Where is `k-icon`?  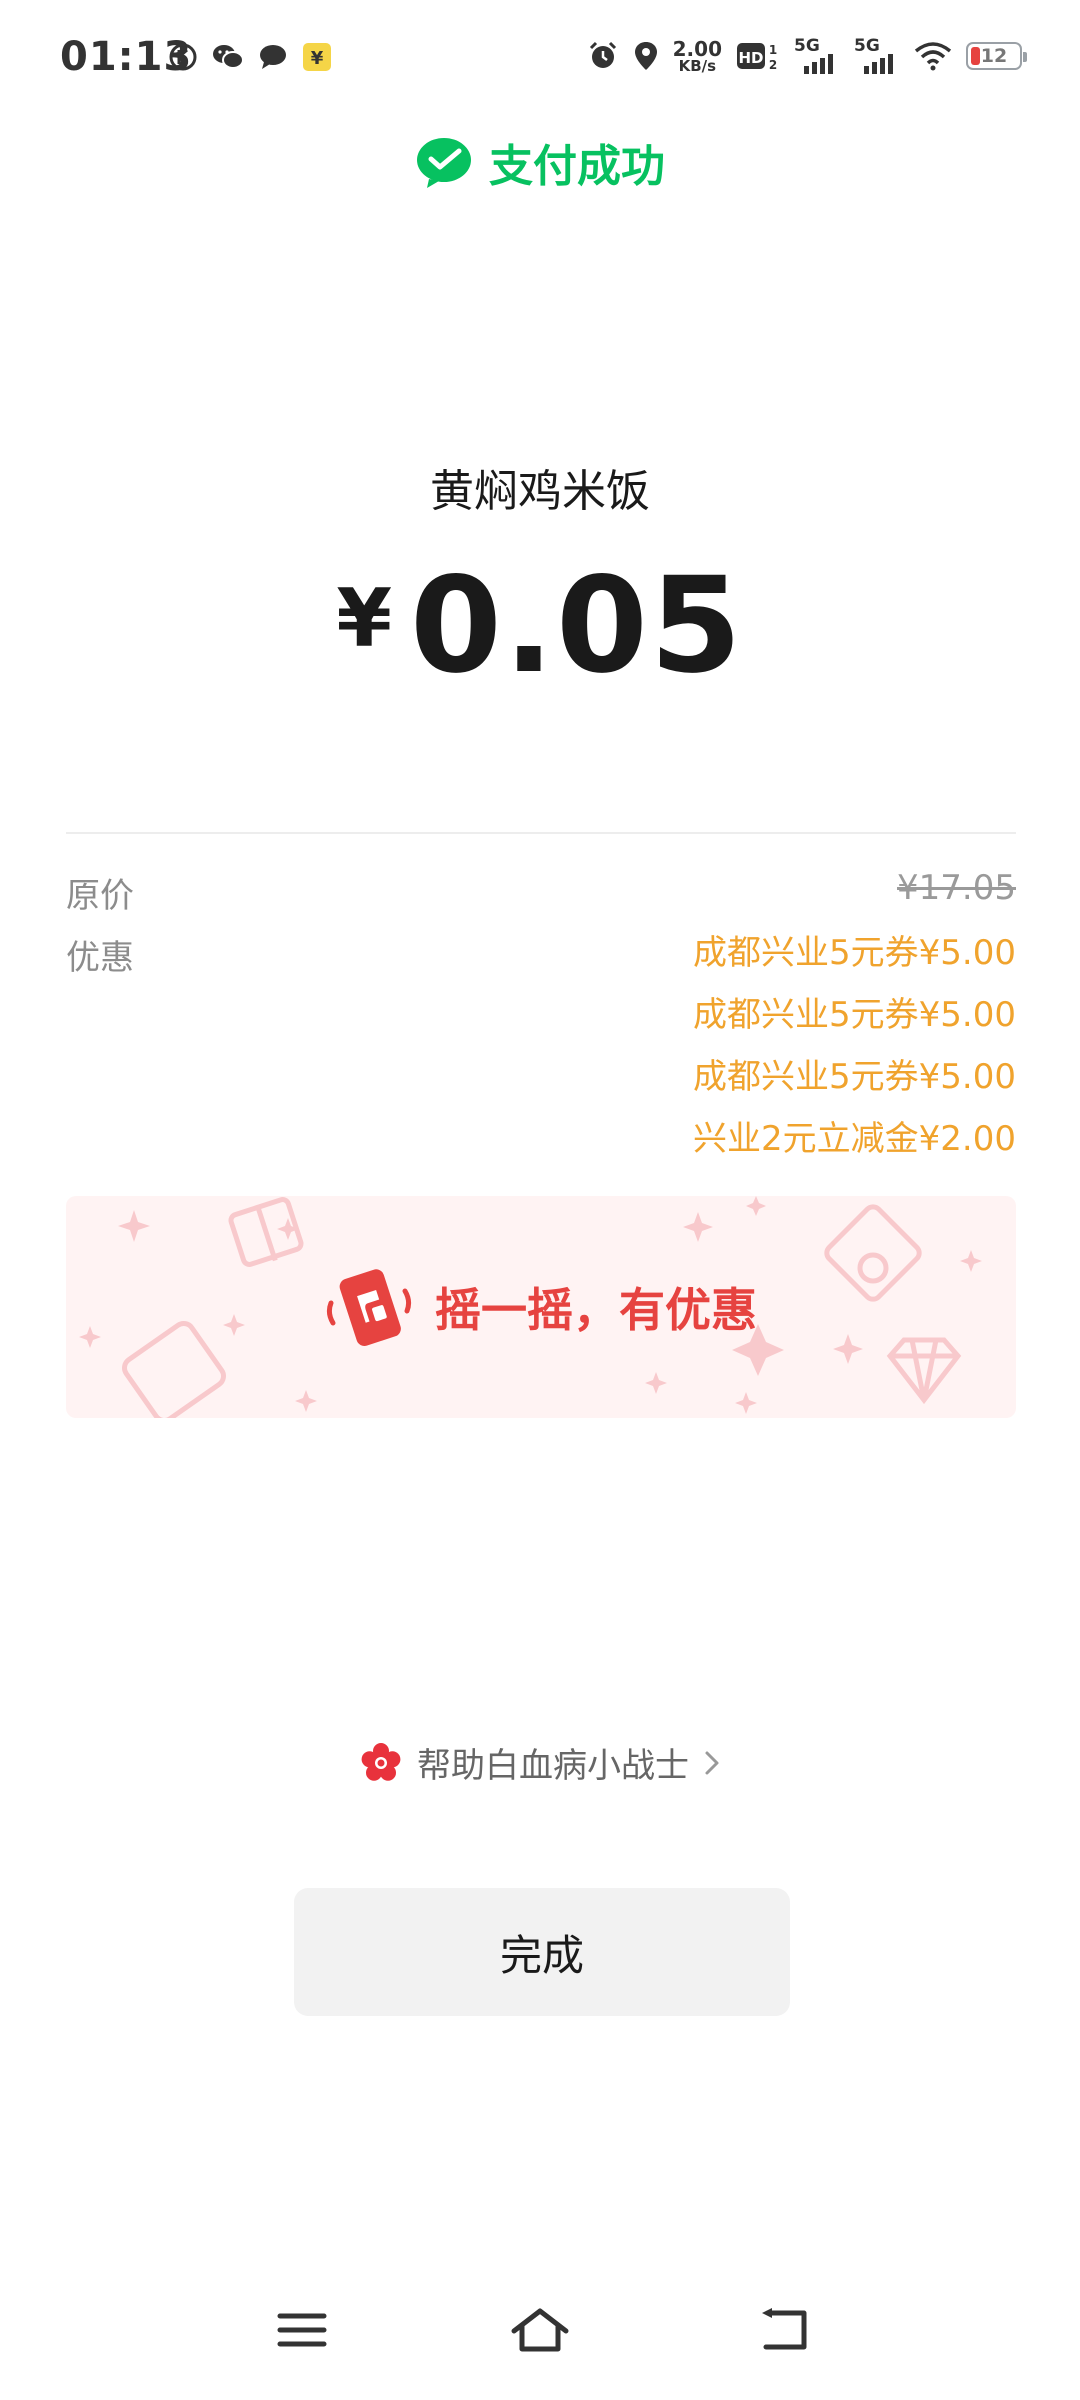
k-icon is located at coordinates (183, 57).